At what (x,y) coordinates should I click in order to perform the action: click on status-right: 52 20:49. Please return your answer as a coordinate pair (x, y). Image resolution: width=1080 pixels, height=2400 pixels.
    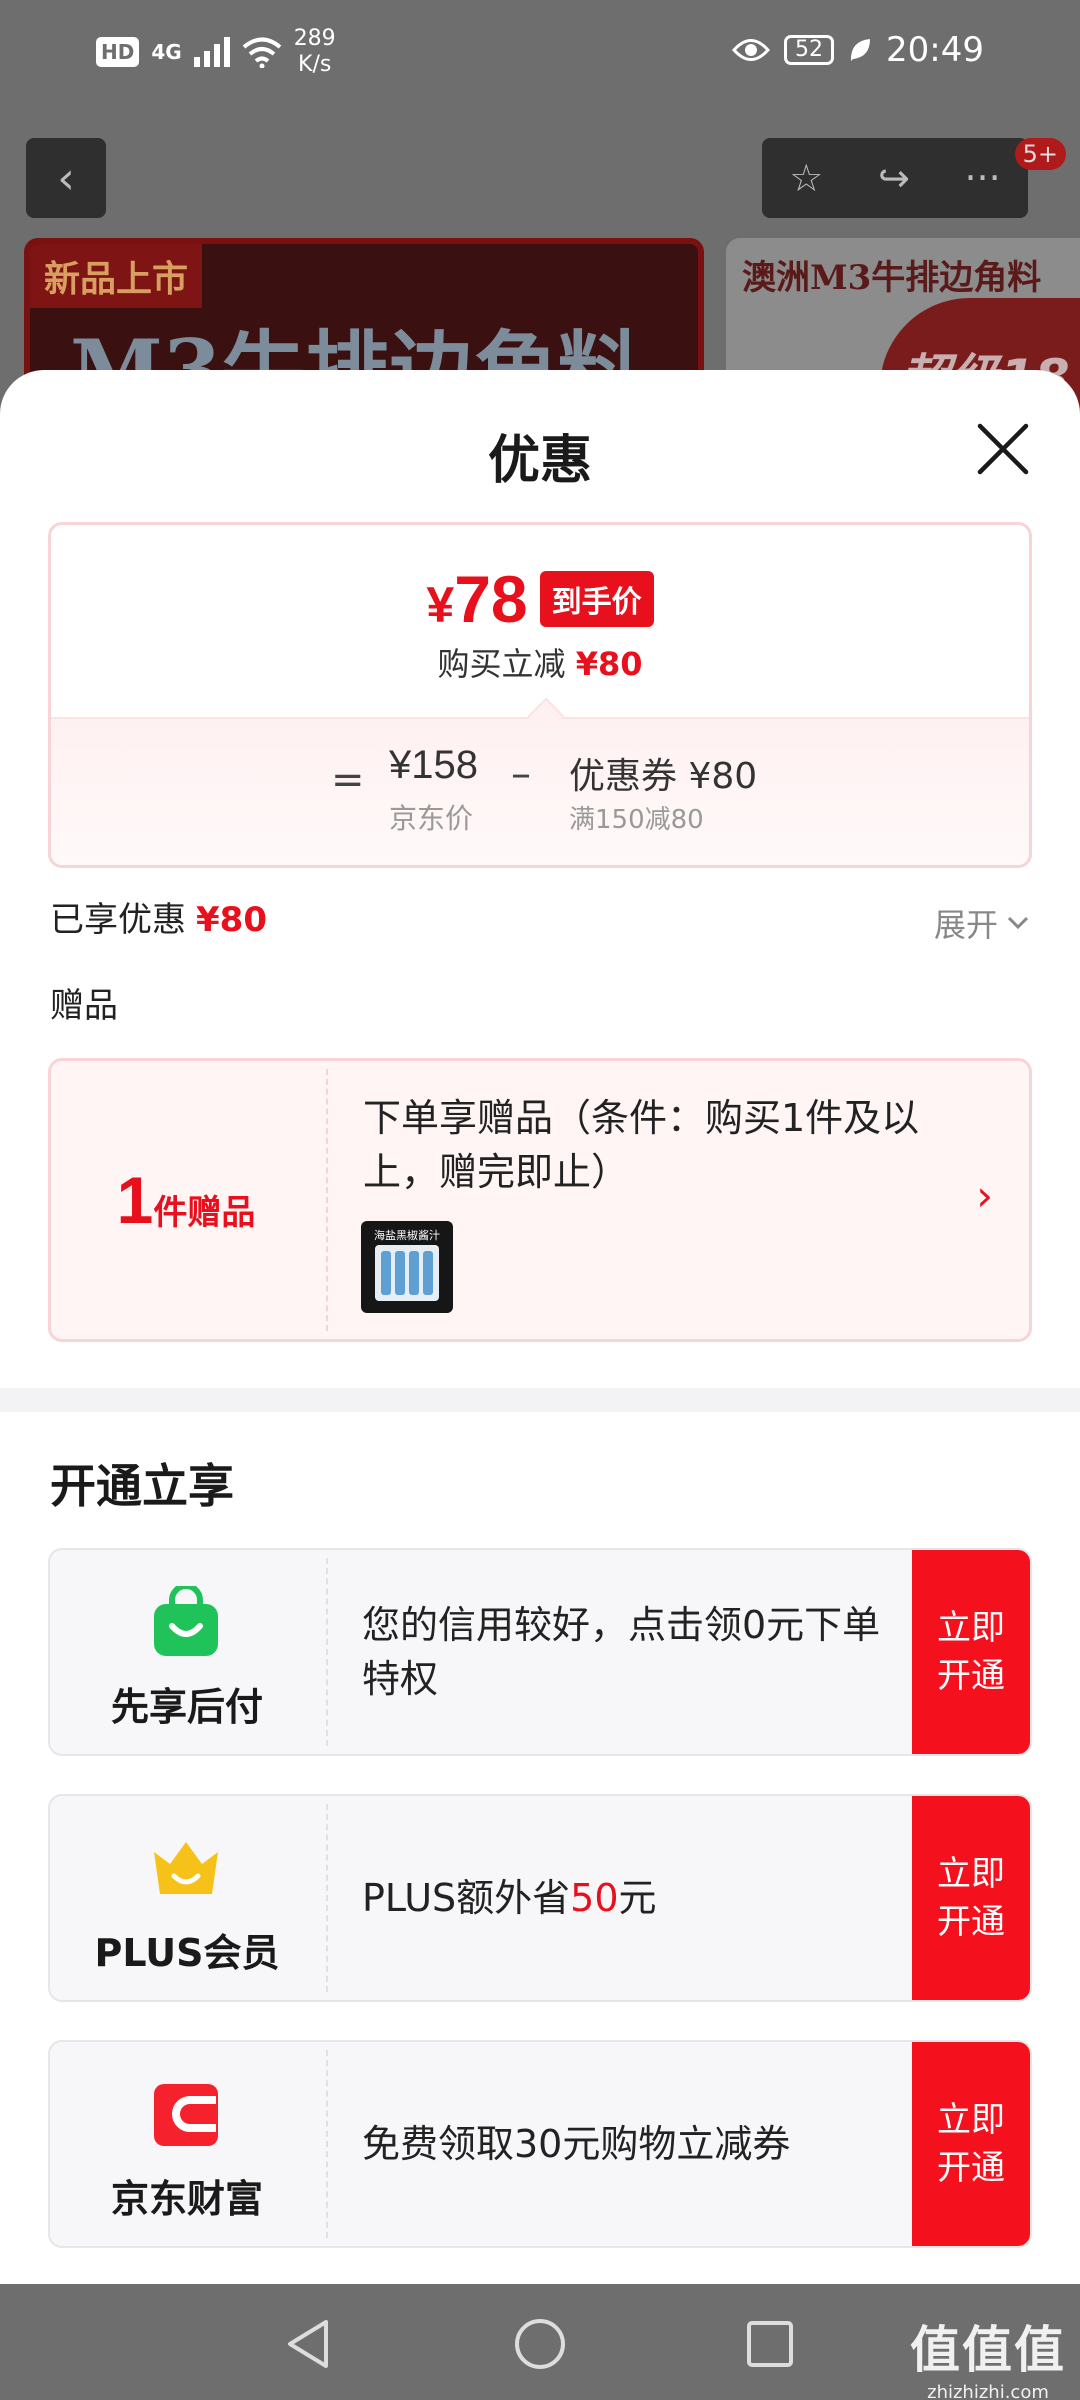
    Looking at the image, I should click on (858, 50).